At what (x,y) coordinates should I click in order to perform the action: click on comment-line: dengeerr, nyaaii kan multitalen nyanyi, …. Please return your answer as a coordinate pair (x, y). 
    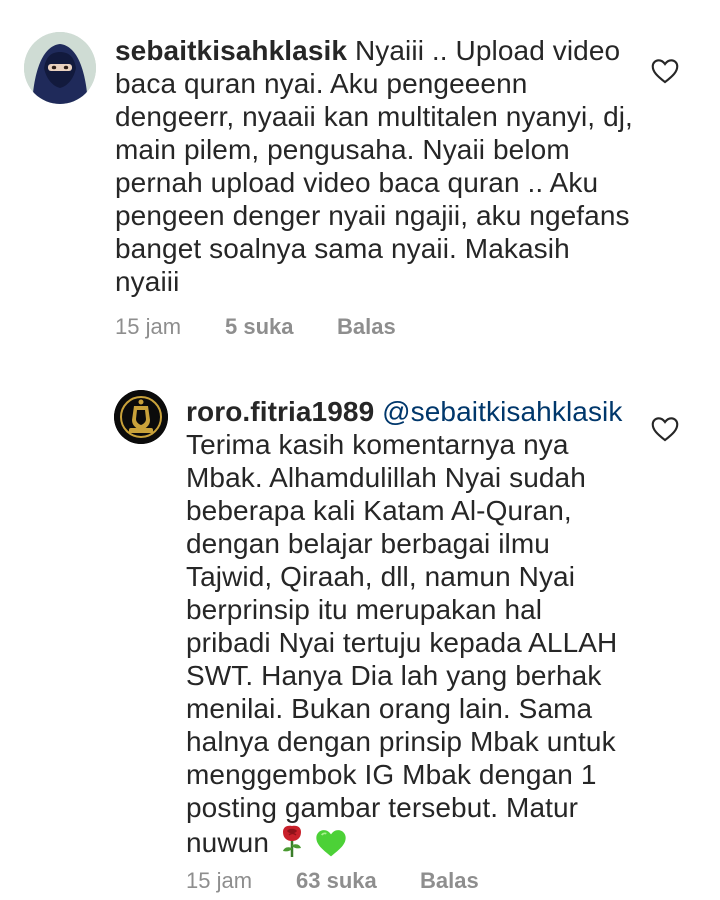
    Looking at the image, I should click on (374, 116).